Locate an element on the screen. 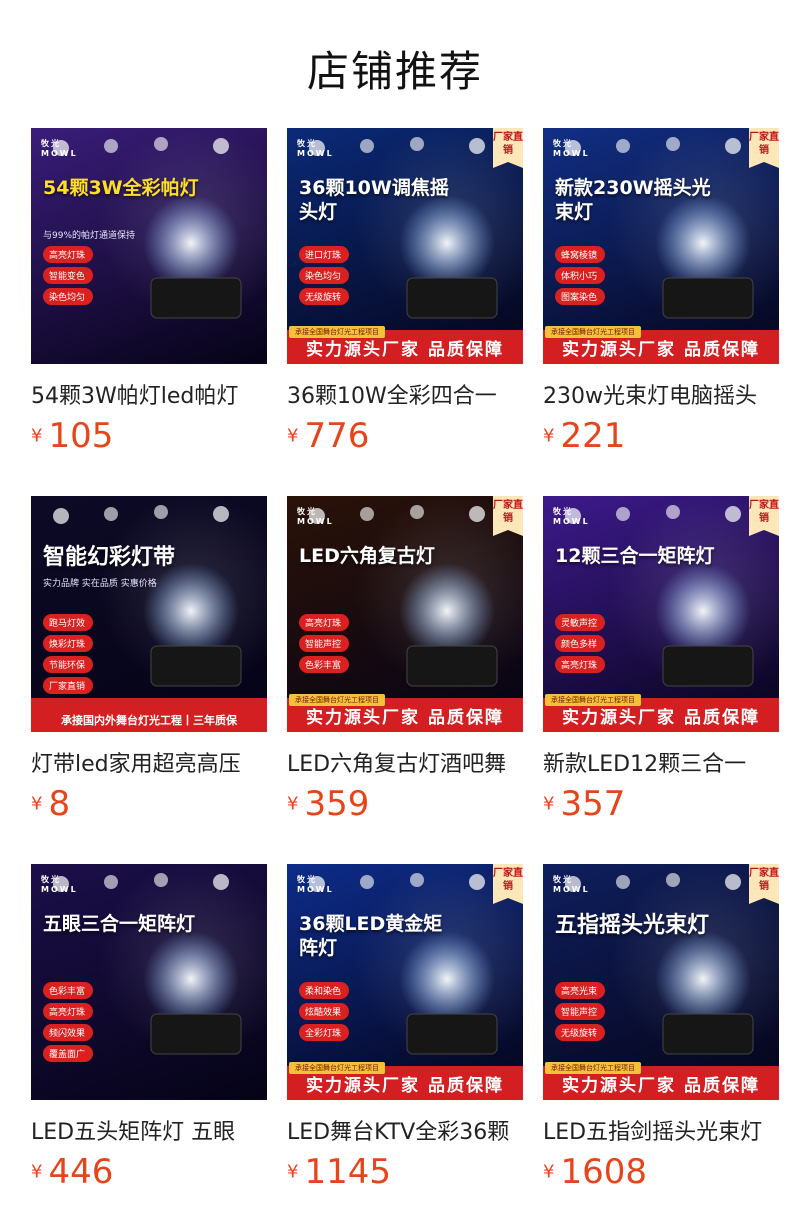 The height and width of the screenshot is (1232, 790). feature-tag: 智能变色 is located at coordinates (68, 275).